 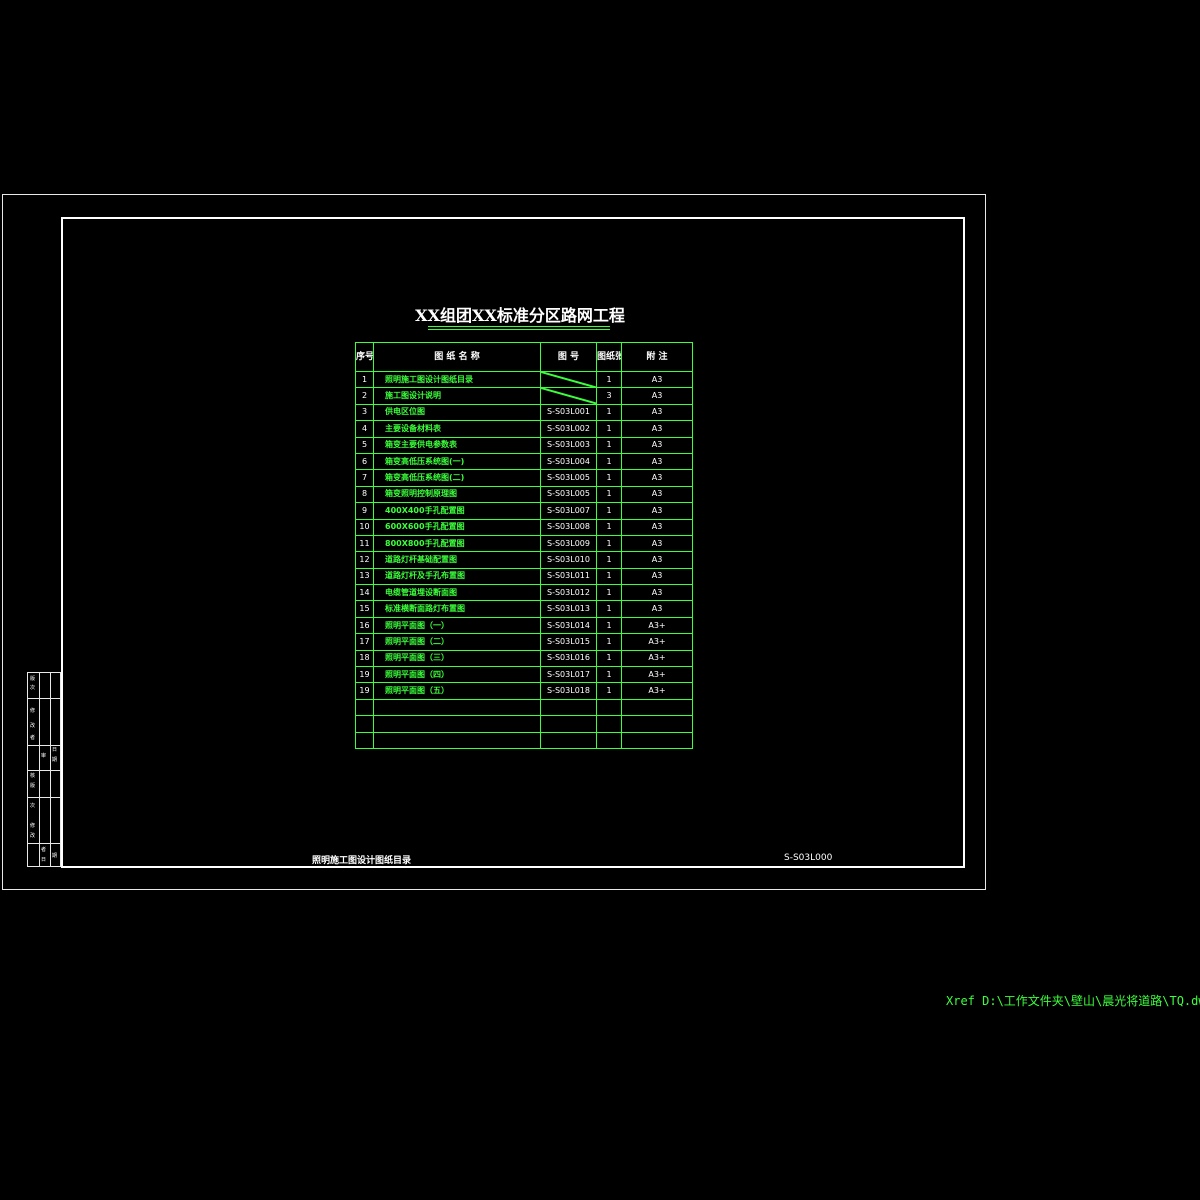 I want to click on row-no: 11, so click(x=364, y=543).